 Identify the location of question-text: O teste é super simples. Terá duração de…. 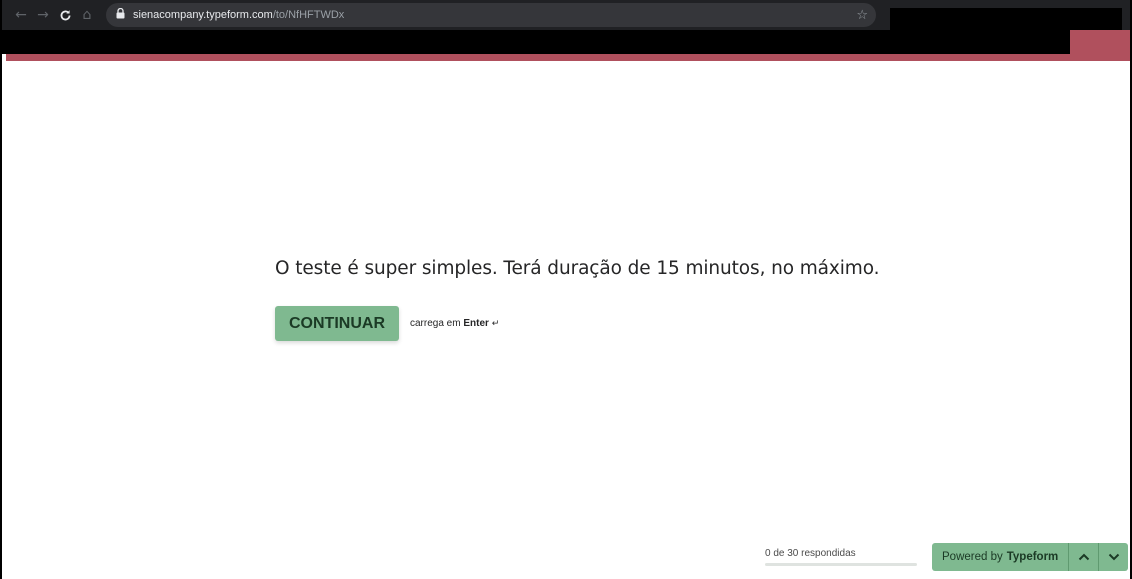
(577, 268).